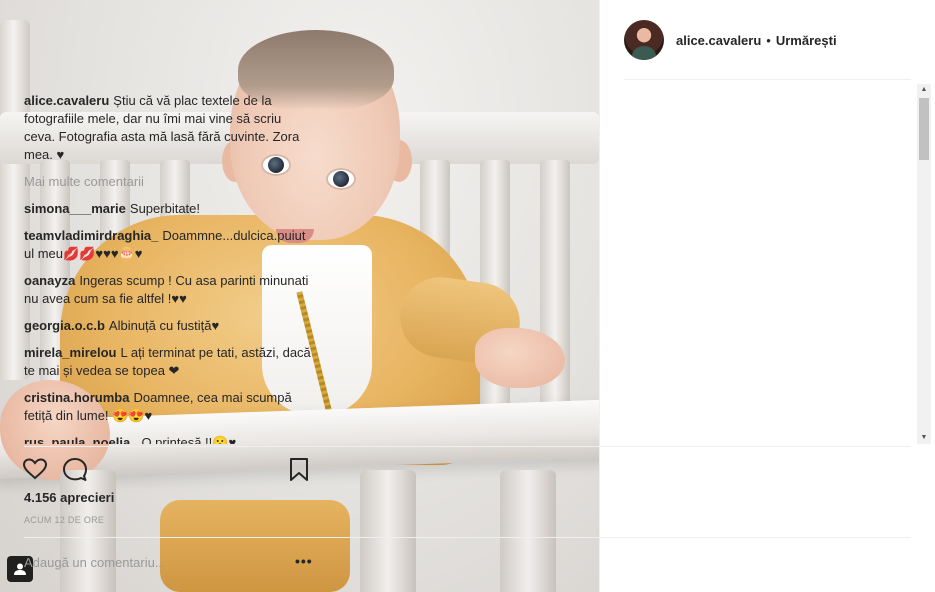 The width and height of the screenshot is (935, 592). Describe the element at coordinates (76, 397) in the screenshot. I see `comment-username: cristina.horumba` at that location.